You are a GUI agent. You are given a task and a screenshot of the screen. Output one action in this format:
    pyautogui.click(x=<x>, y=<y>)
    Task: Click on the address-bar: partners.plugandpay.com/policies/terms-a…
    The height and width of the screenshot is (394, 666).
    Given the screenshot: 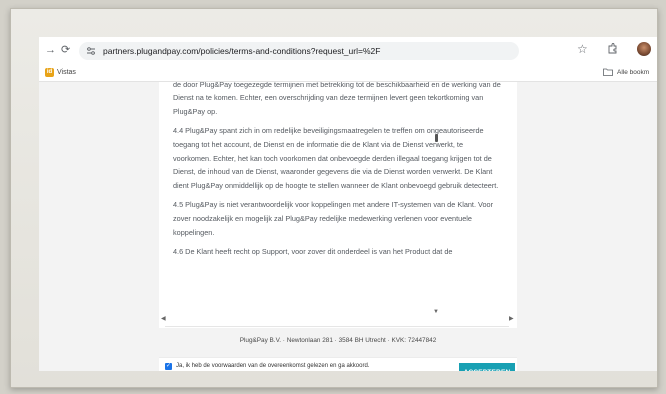 What is the action you would take?
    pyautogui.click(x=299, y=51)
    